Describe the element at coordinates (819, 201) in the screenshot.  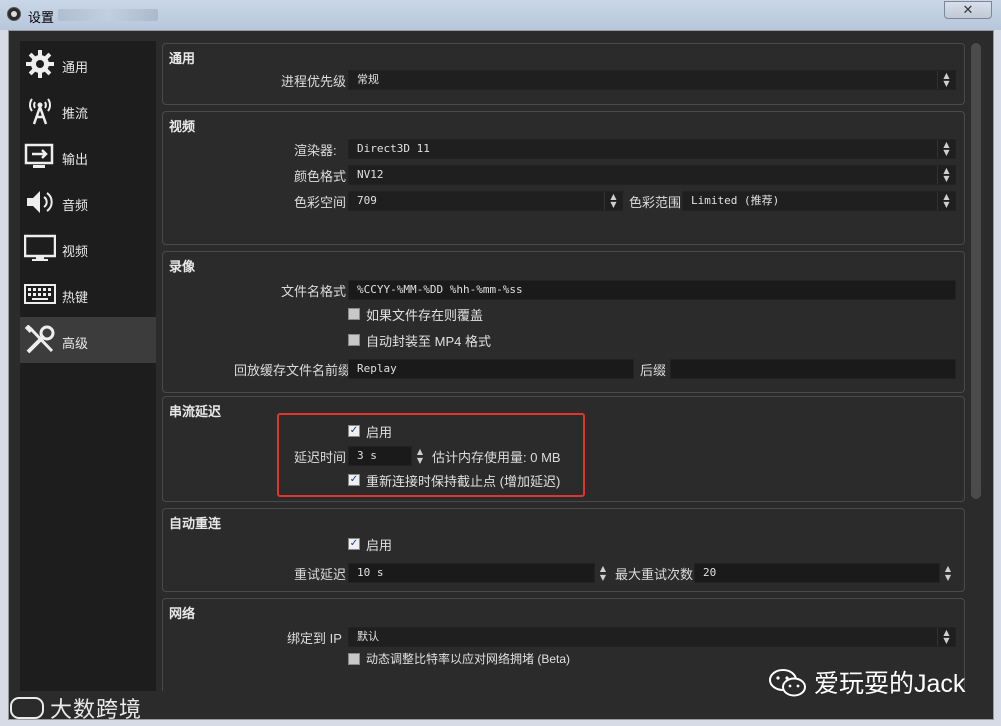
I see `color-range-select: Limited (推荐) ▲ ▼` at that location.